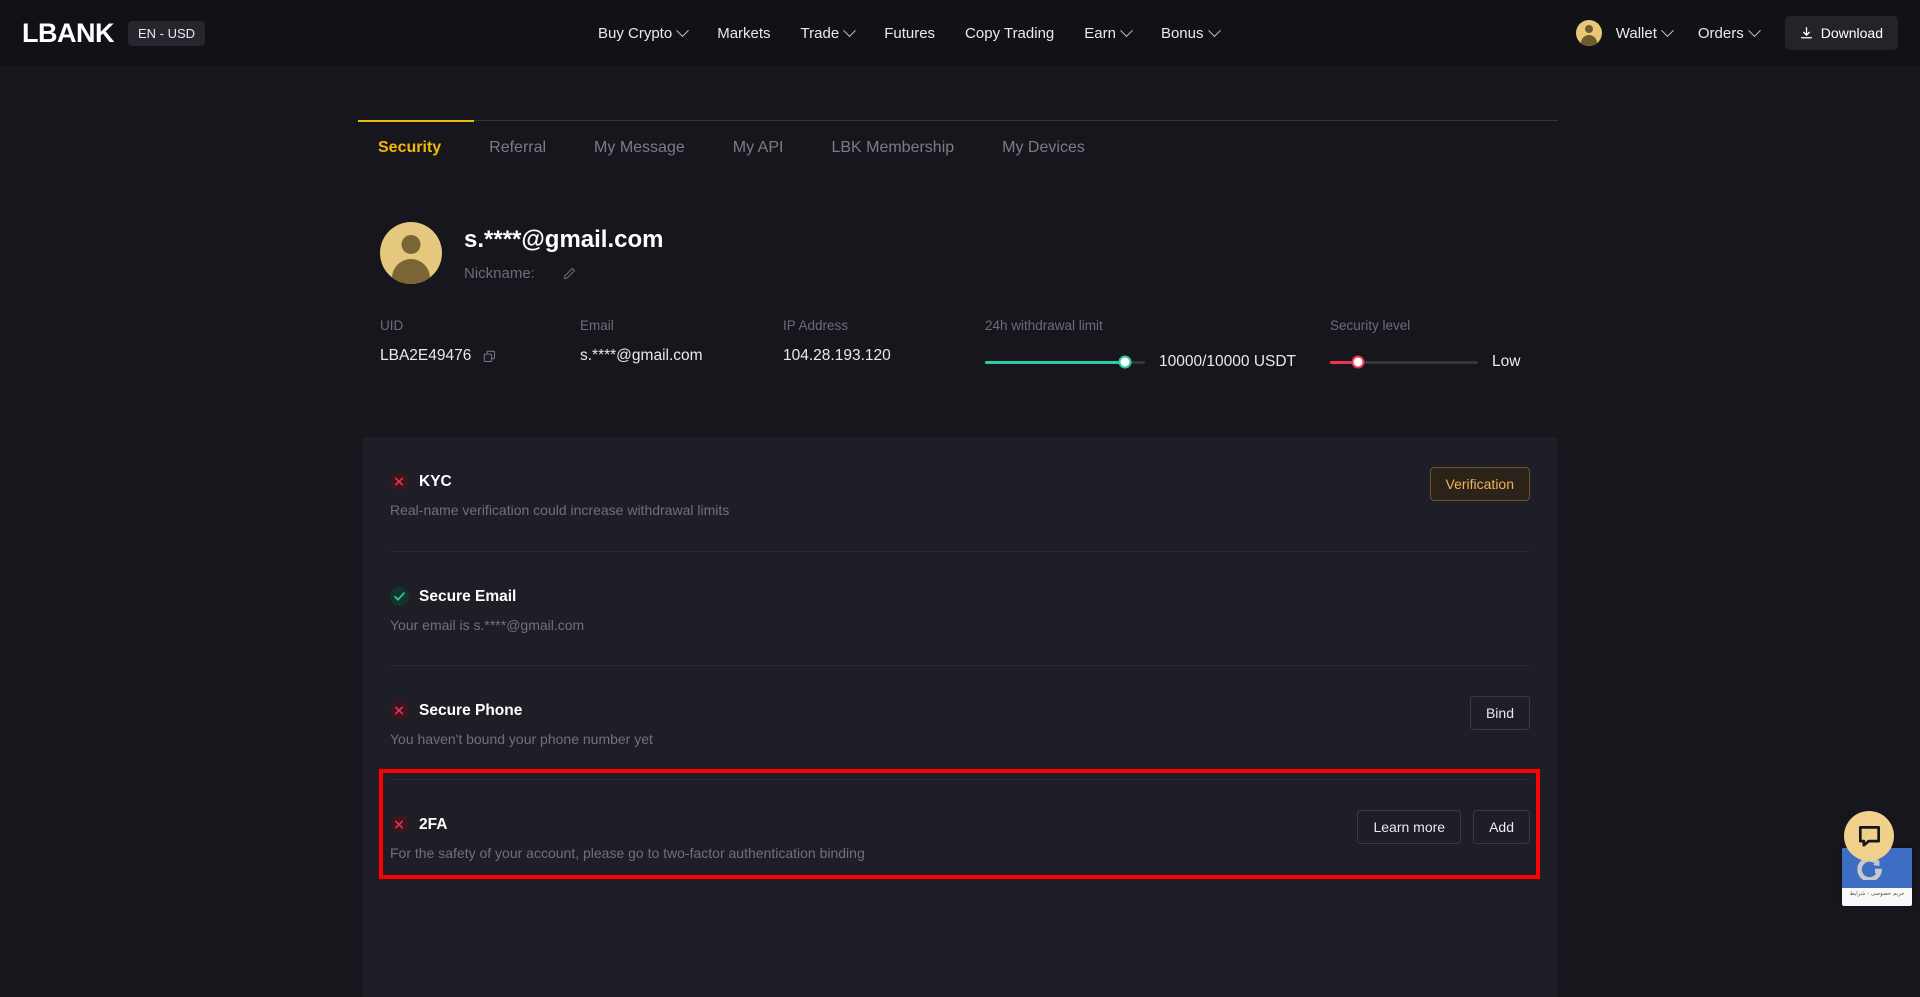 The image size is (1920, 997). Describe the element at coordinates (167, 33) in the screenshot. I see `language-currency-selector: EN - USD` at that location.